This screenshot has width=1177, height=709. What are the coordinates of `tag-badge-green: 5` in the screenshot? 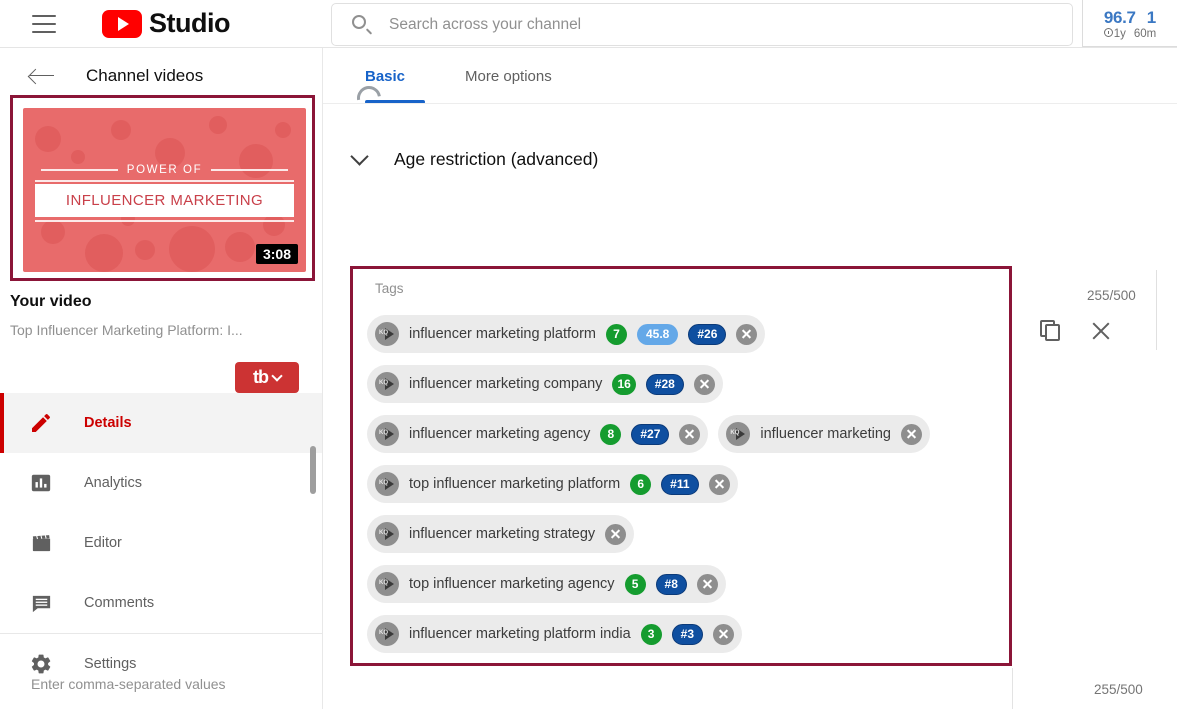 It's located at (635, 584).